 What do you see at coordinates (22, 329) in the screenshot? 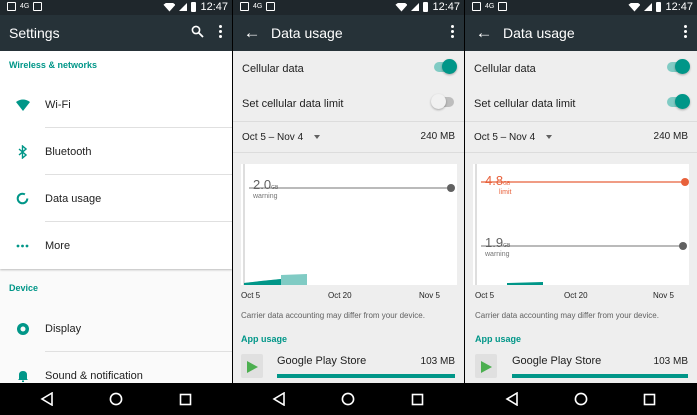
I see `display-icon` at bounding box center [22, 329].